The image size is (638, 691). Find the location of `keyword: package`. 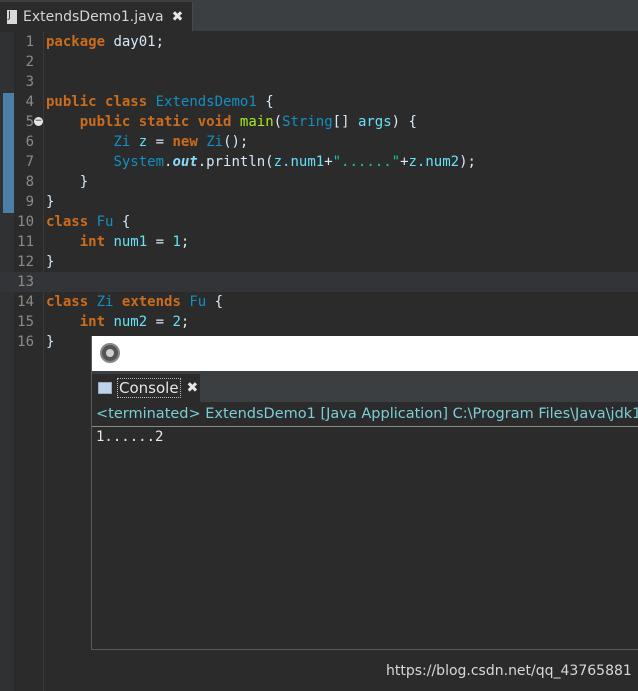

keyword: package is located at coordinates (76, 42).